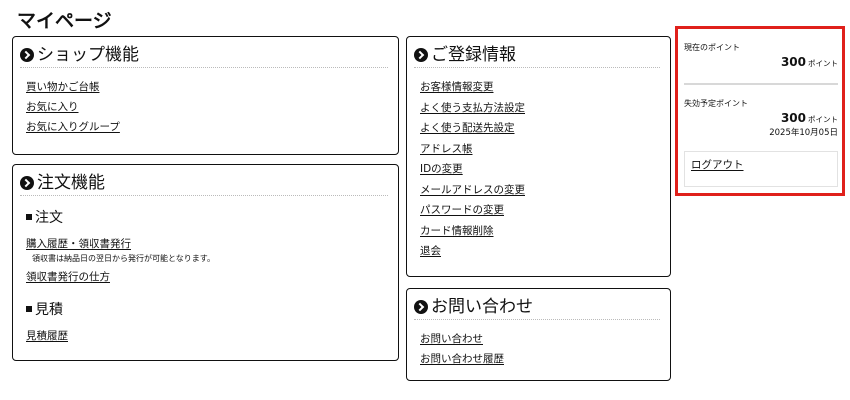 This screenshot has height=400, width=850. Describe the element at coordinates (716, 103) in the screenshot. I see `expiring-points-label: 失効予定ポイント` at that location.